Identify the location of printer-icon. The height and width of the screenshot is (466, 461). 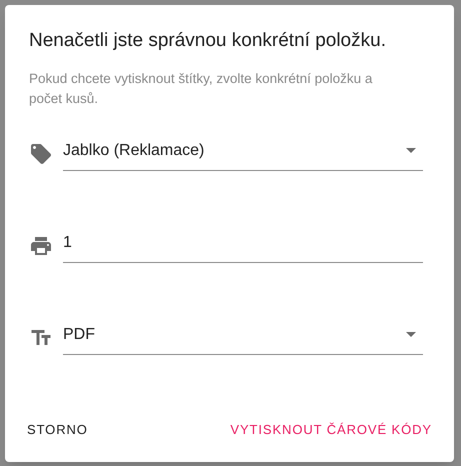
(41, 246).